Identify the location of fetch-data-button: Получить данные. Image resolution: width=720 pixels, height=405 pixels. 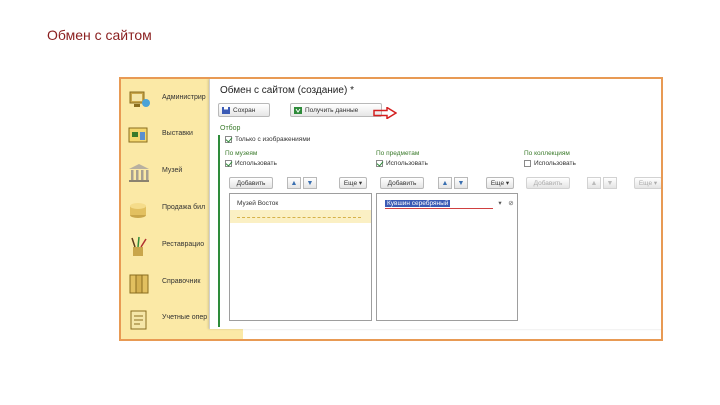
(336, 110).